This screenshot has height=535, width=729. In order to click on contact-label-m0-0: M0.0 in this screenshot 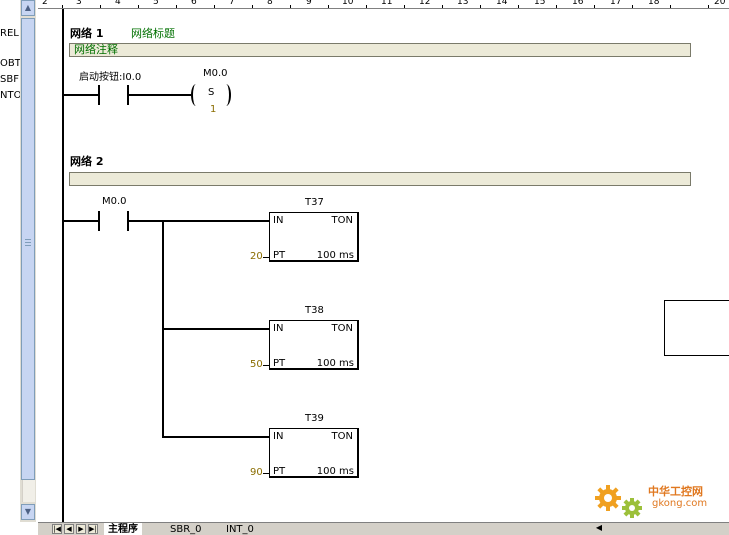, I will do `click(114, 201)`.